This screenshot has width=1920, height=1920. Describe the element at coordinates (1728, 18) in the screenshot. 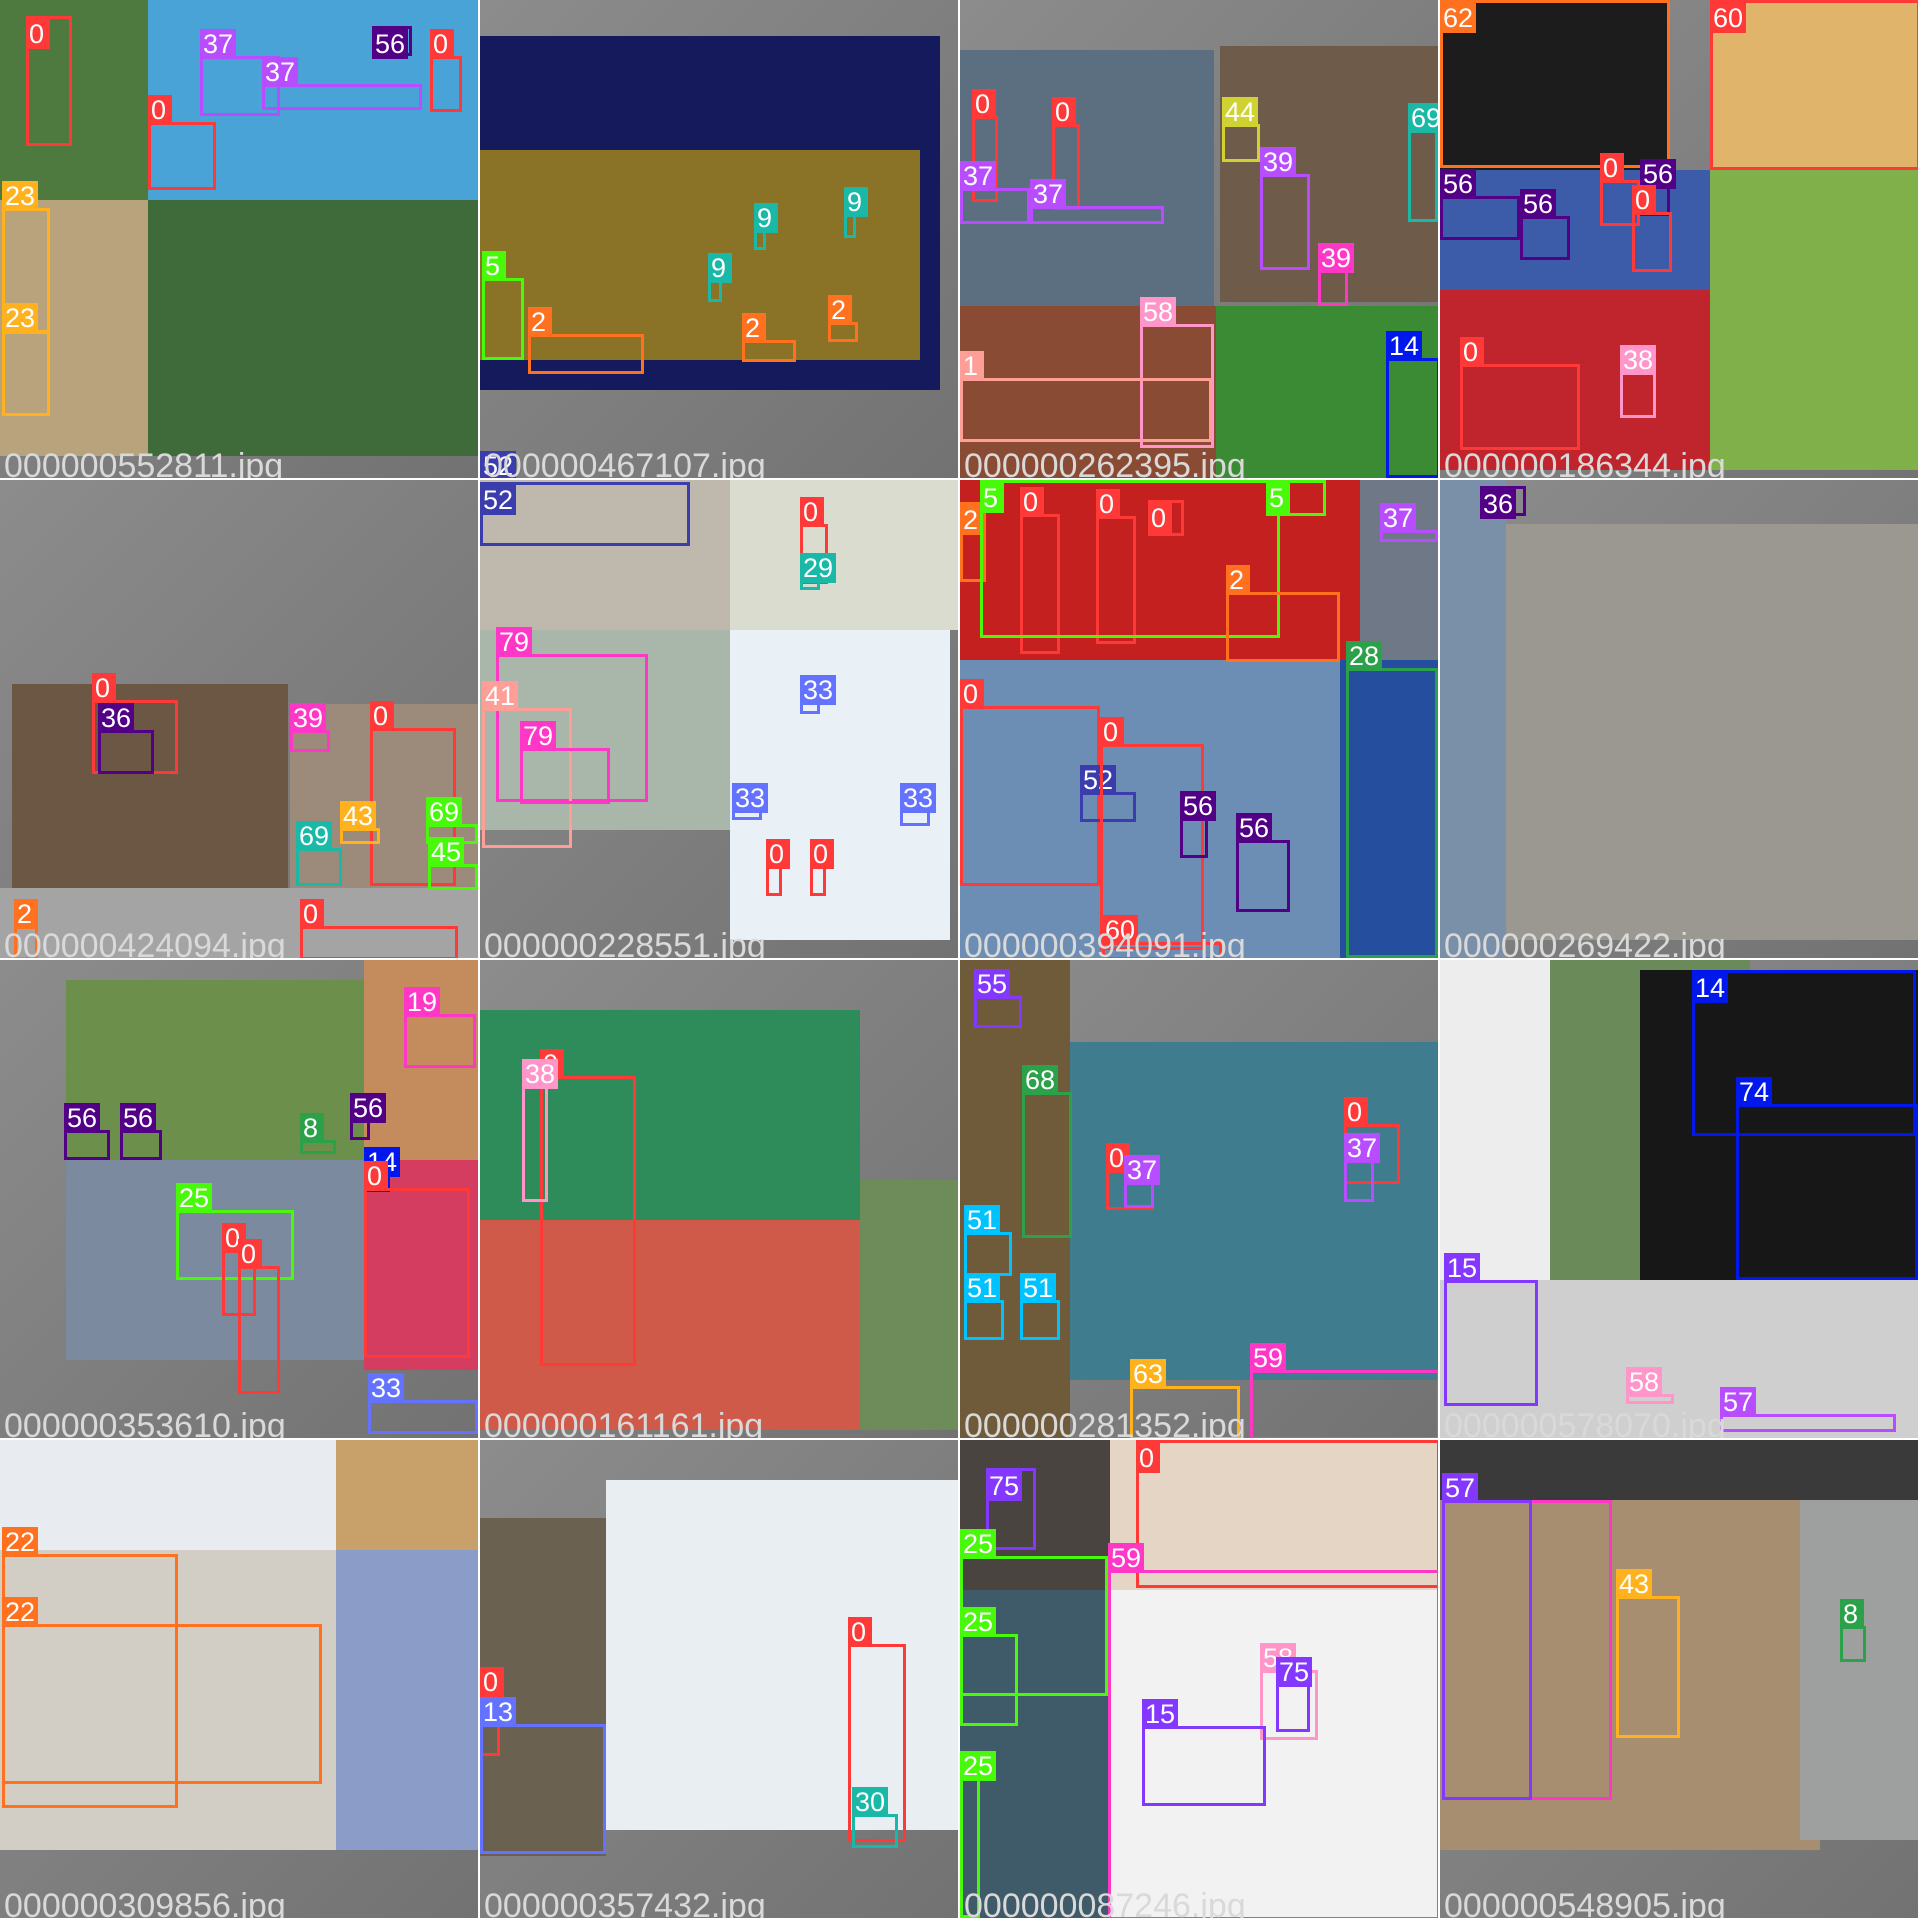

I see `class-label: 60` at that location.